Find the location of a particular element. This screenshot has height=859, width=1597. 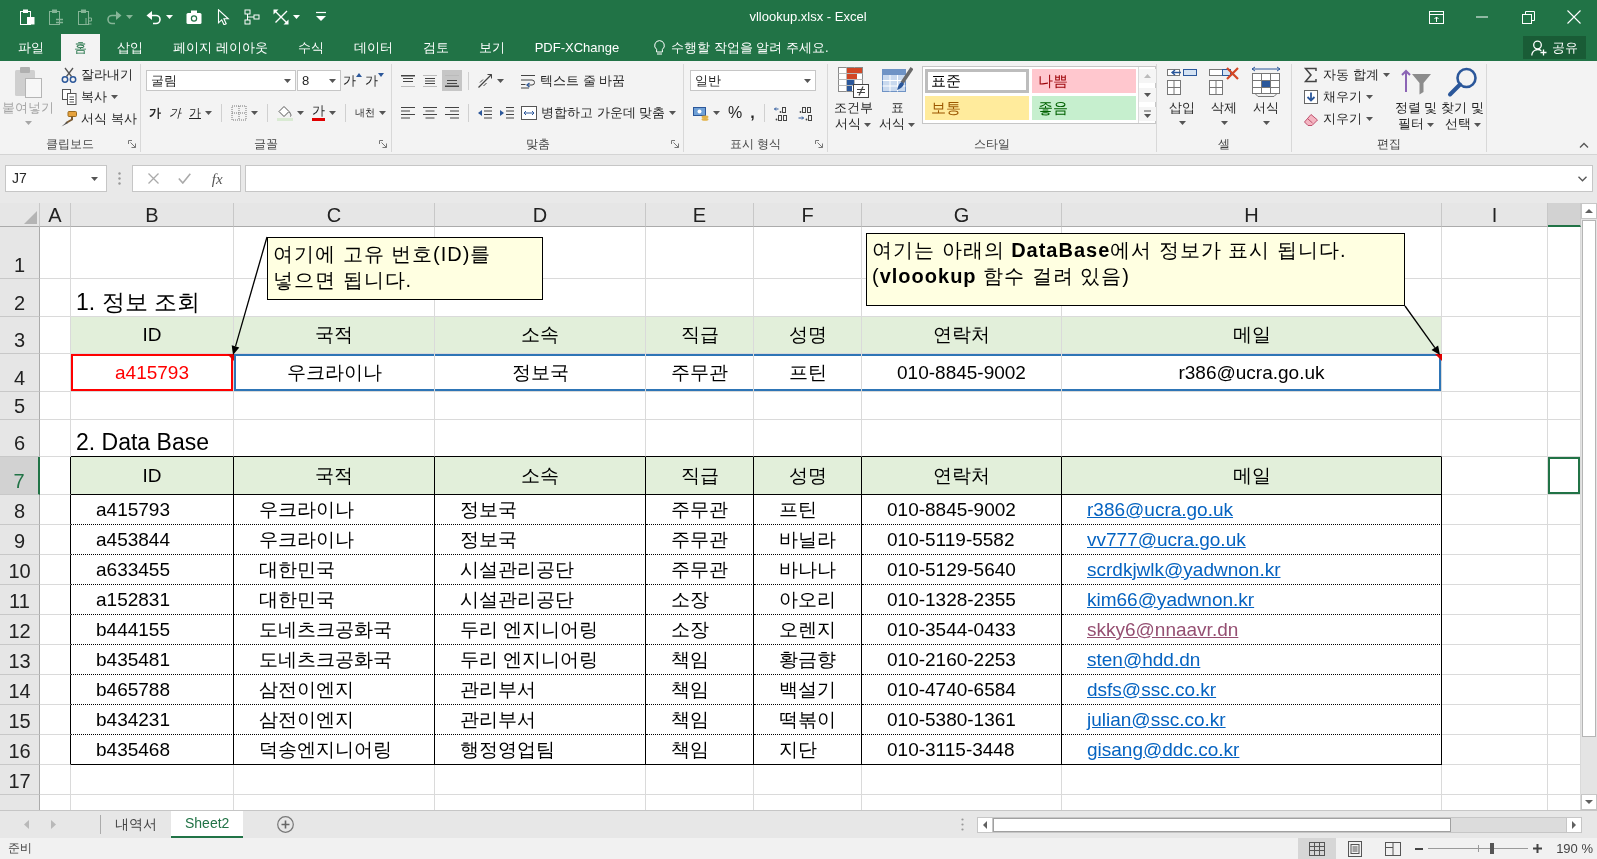

email-link: sten@hdd.dn is located at coordinates (1144, 659).